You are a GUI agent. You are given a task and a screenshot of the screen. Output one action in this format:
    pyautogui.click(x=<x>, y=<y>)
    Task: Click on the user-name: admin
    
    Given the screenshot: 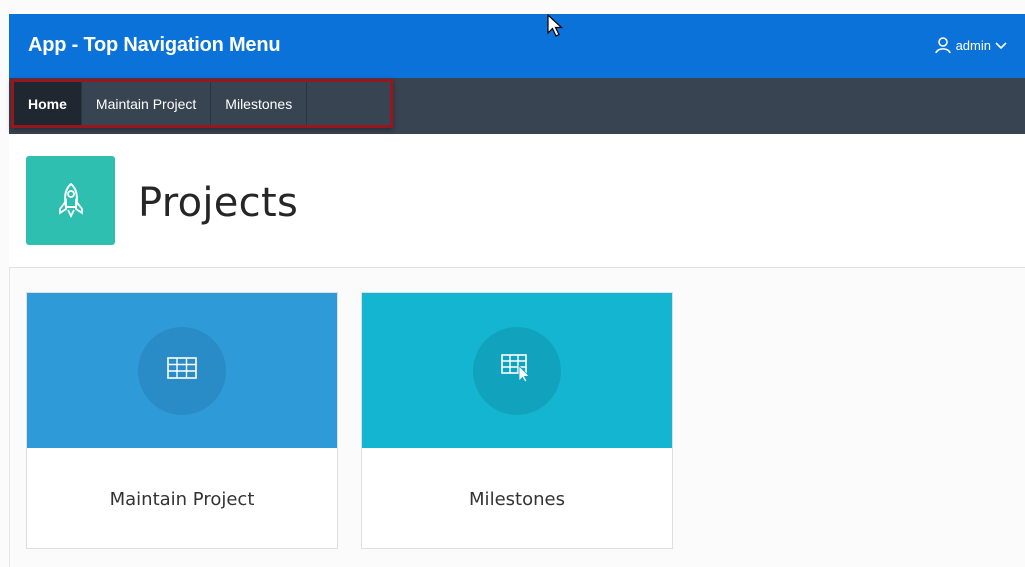 What is the action you would take?
    pyautogui.click(x=973, y=45)
    